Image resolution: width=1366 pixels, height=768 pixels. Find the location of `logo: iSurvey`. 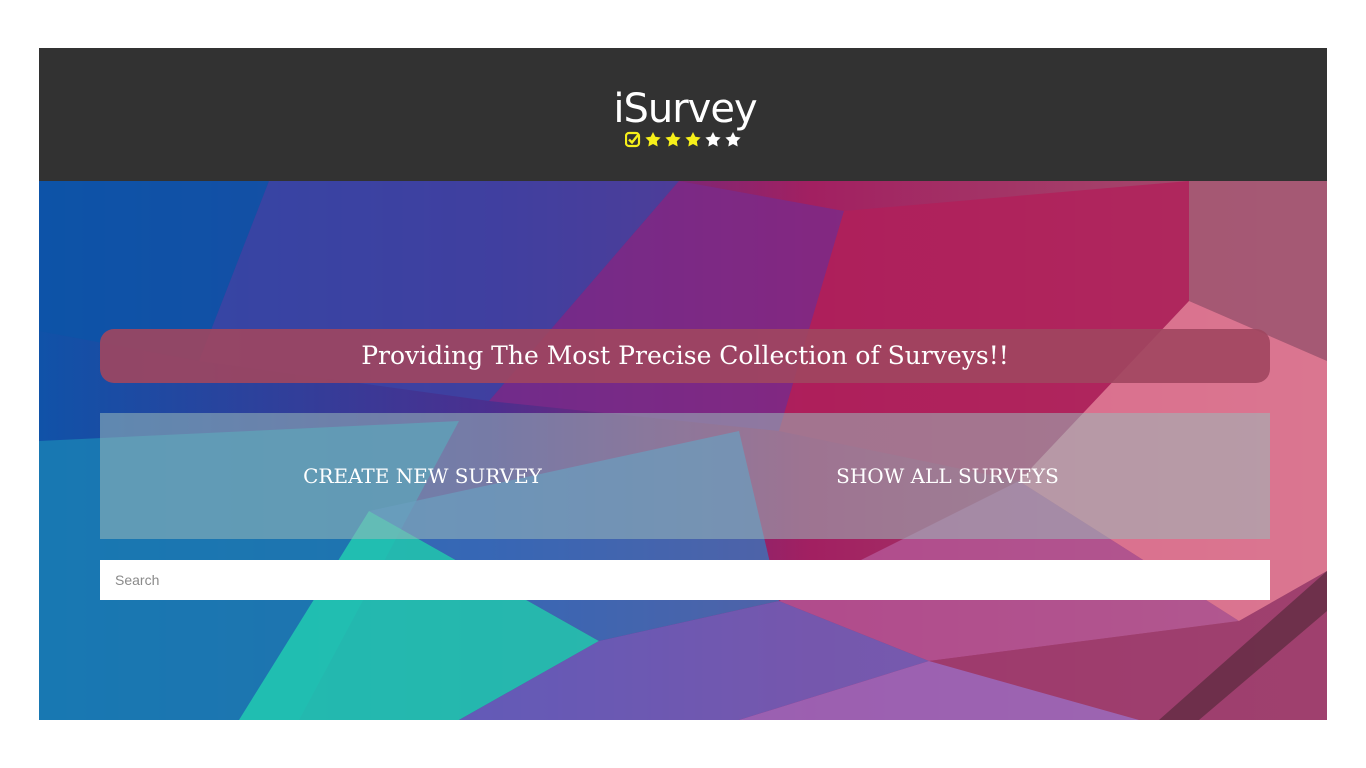

logo: iSurvey is located at coordinates (685, 119).